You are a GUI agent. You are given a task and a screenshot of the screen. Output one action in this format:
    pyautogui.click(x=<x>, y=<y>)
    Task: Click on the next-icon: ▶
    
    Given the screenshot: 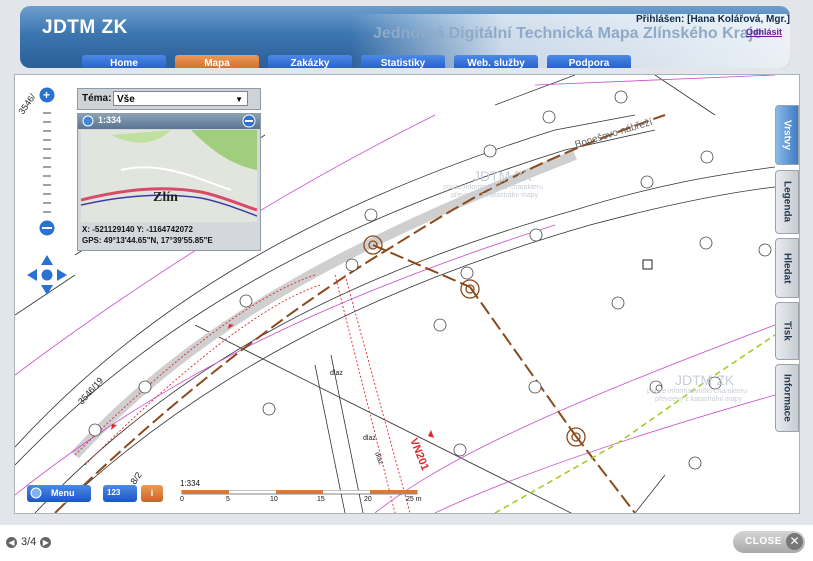 What is the action you would take?
    pyautogui.click(x=46, y=542)
    